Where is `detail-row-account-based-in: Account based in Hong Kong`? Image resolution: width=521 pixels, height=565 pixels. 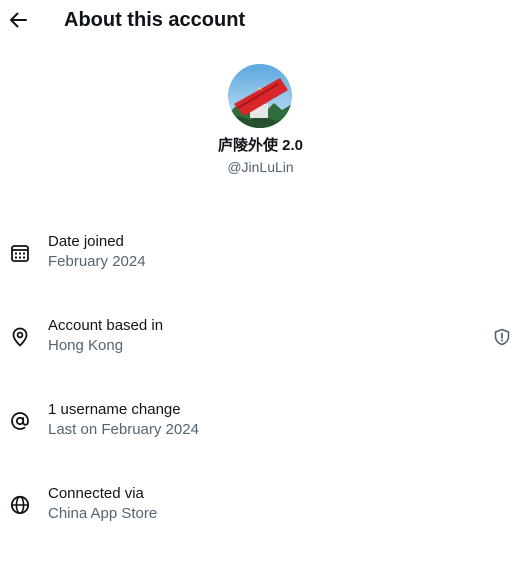 detail-row-account-based-in: Account based in Hong Kong is located at coordinates (260, 341).